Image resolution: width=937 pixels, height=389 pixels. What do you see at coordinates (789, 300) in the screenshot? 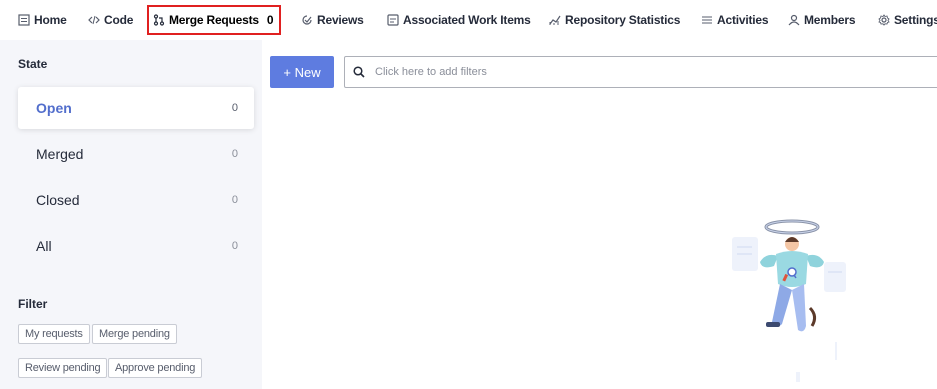
I see `empty-state-illustration` at bounding box center [789, 300].